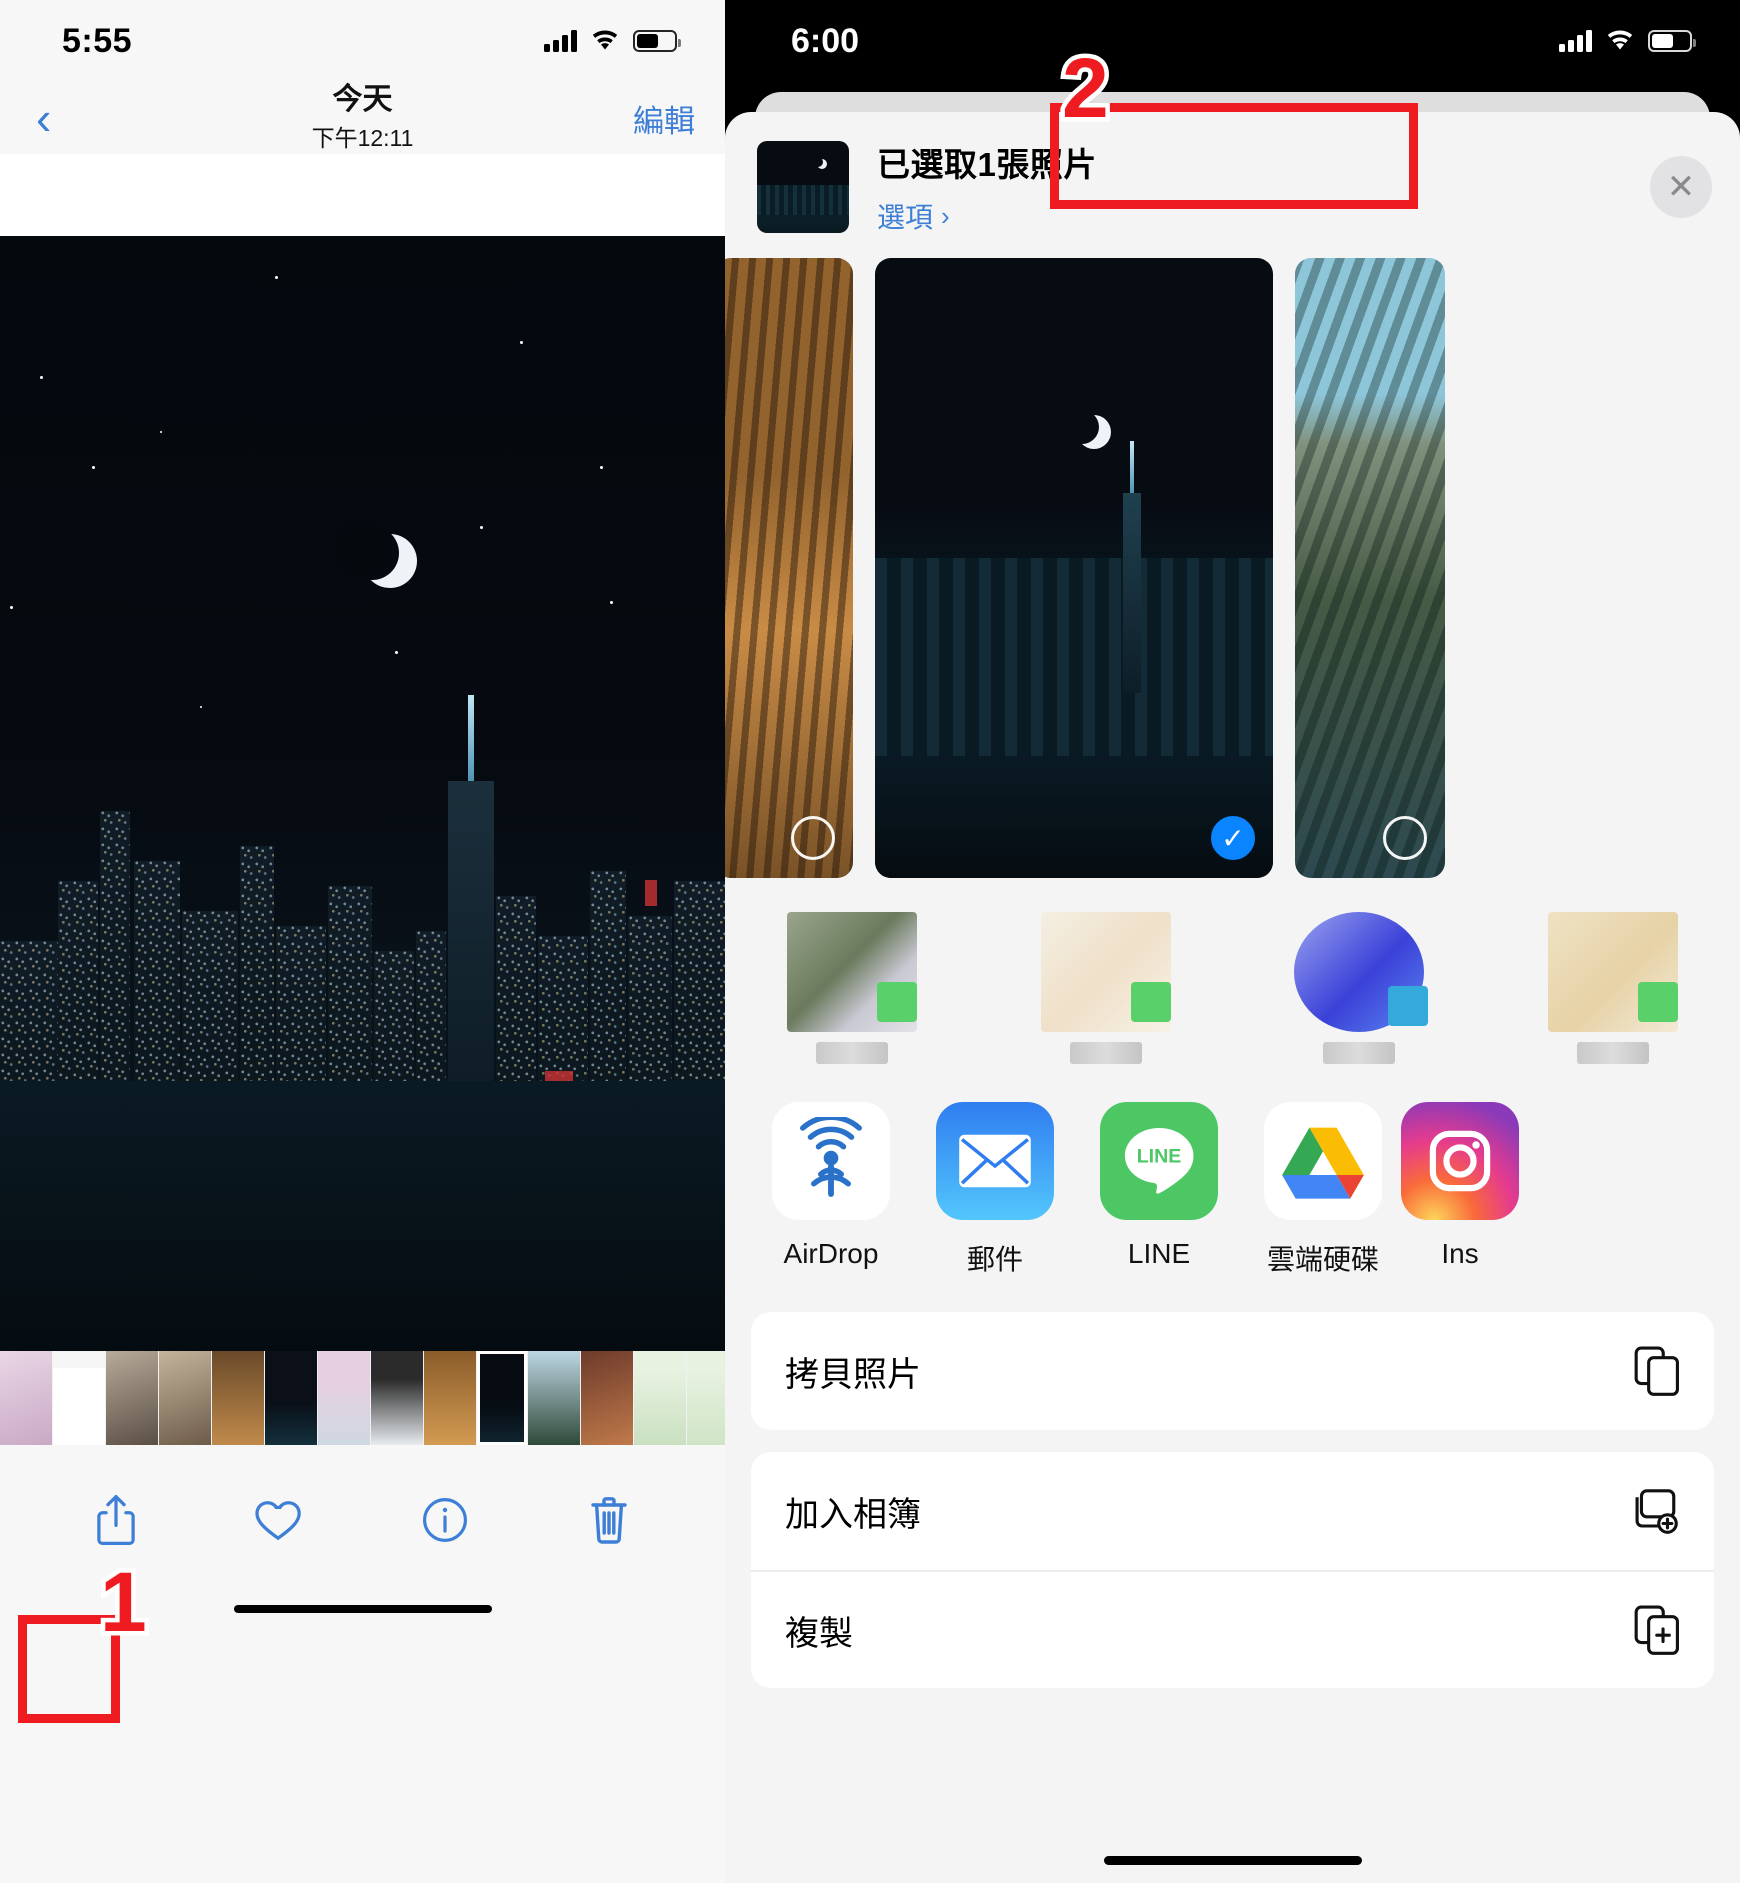  I want to click on status-clock: 5:55, so click(97, 40).